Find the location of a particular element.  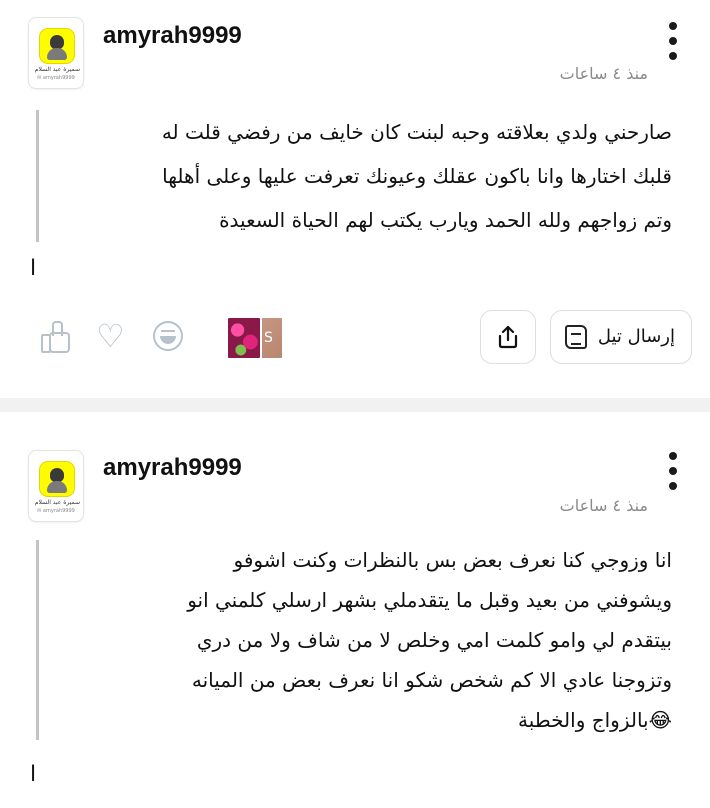

reactor-avatar-flowers is located at coordinates (244, 338).